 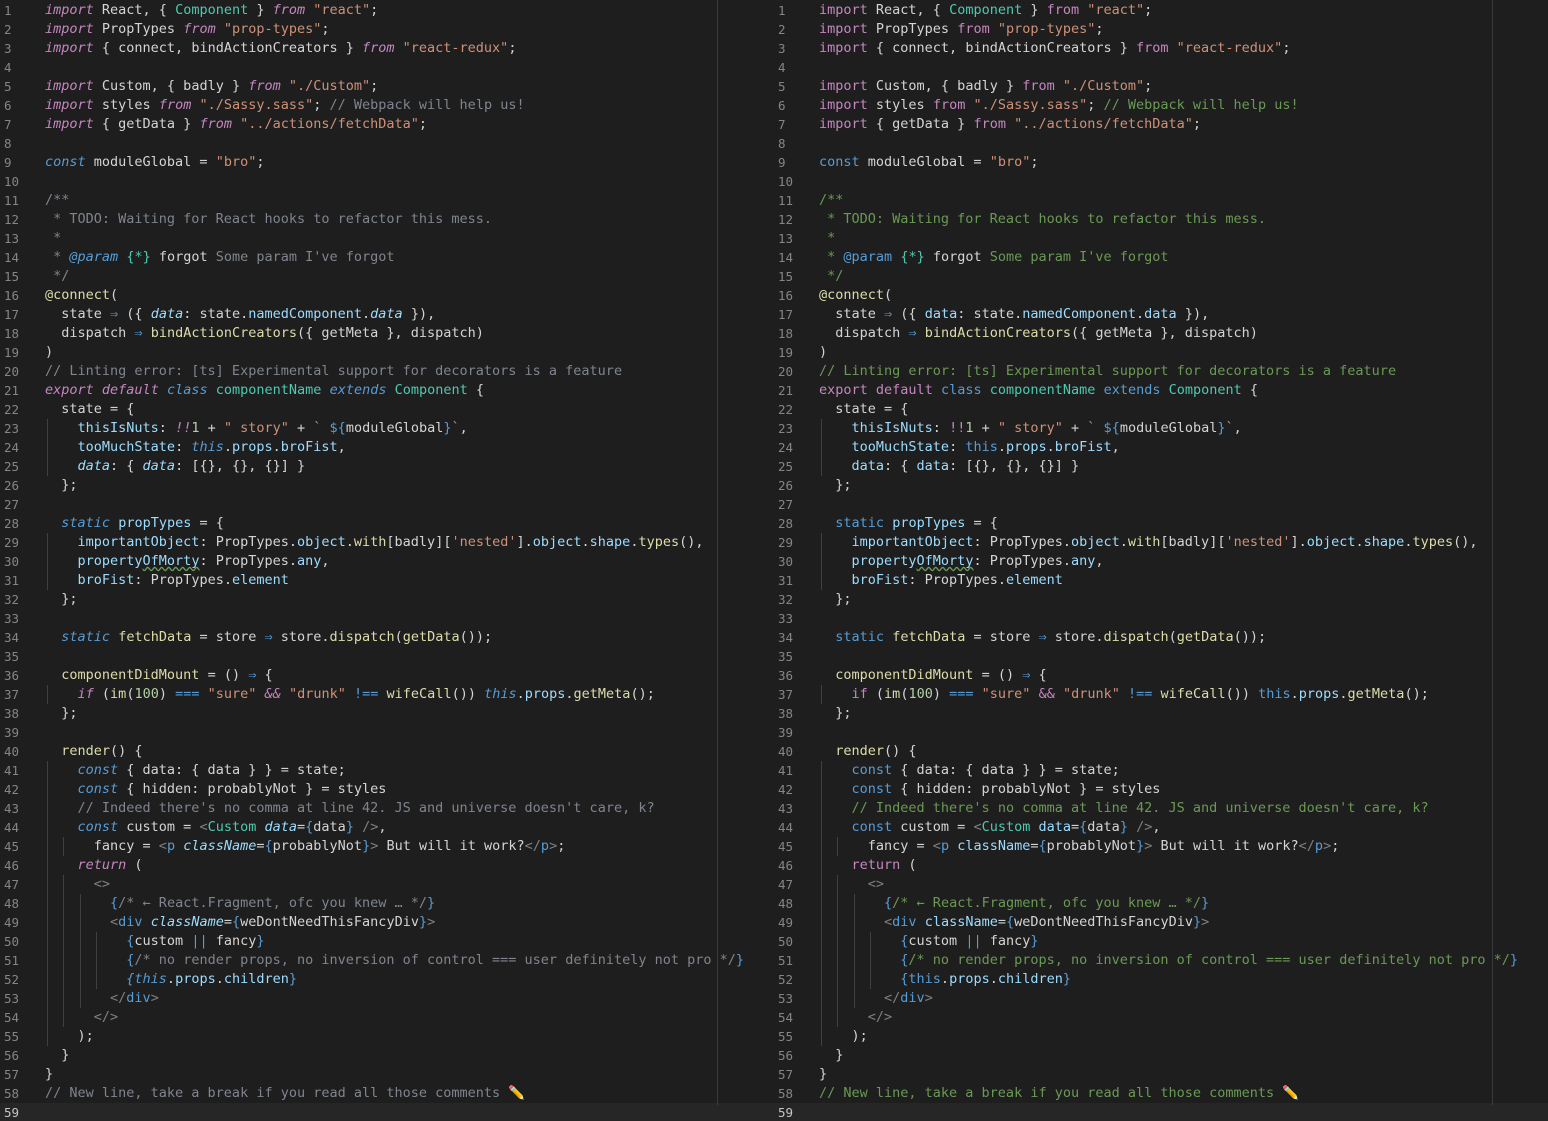 I want to click on code-line: 11 /**, so click(x=1161, y=200).